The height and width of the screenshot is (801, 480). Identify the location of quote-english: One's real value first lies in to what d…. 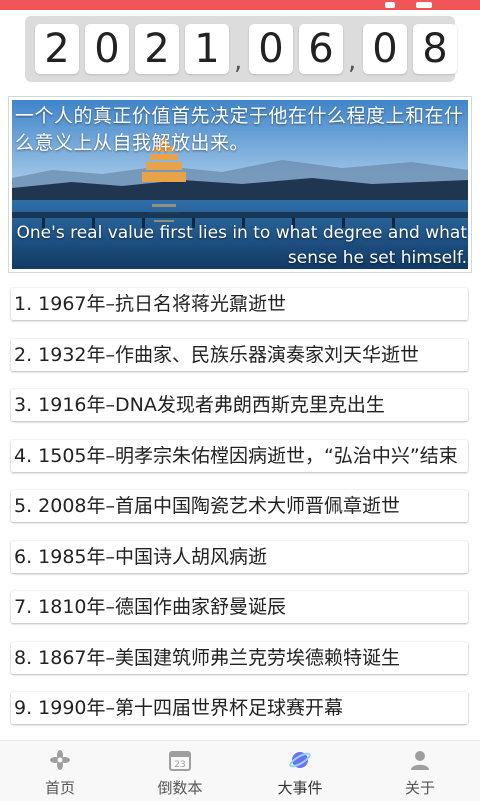
(241, 245).